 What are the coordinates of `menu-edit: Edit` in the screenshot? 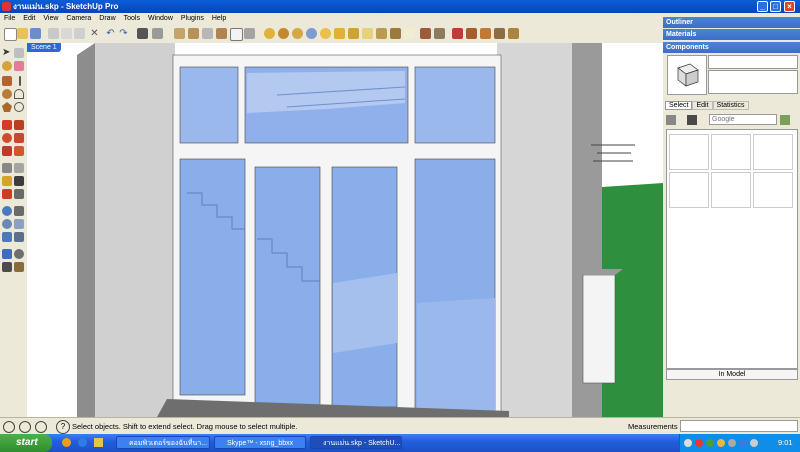 It's located at (29, 19).